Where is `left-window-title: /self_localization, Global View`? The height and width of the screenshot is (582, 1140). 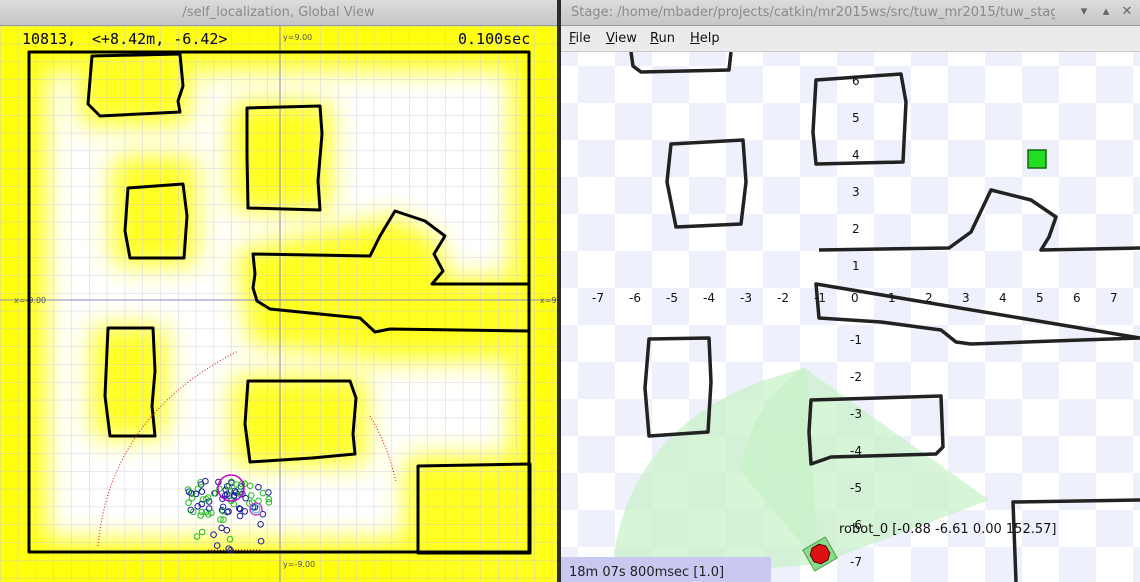
left-window-title: /self_localization, Global View is located at coordinates (278, 12).